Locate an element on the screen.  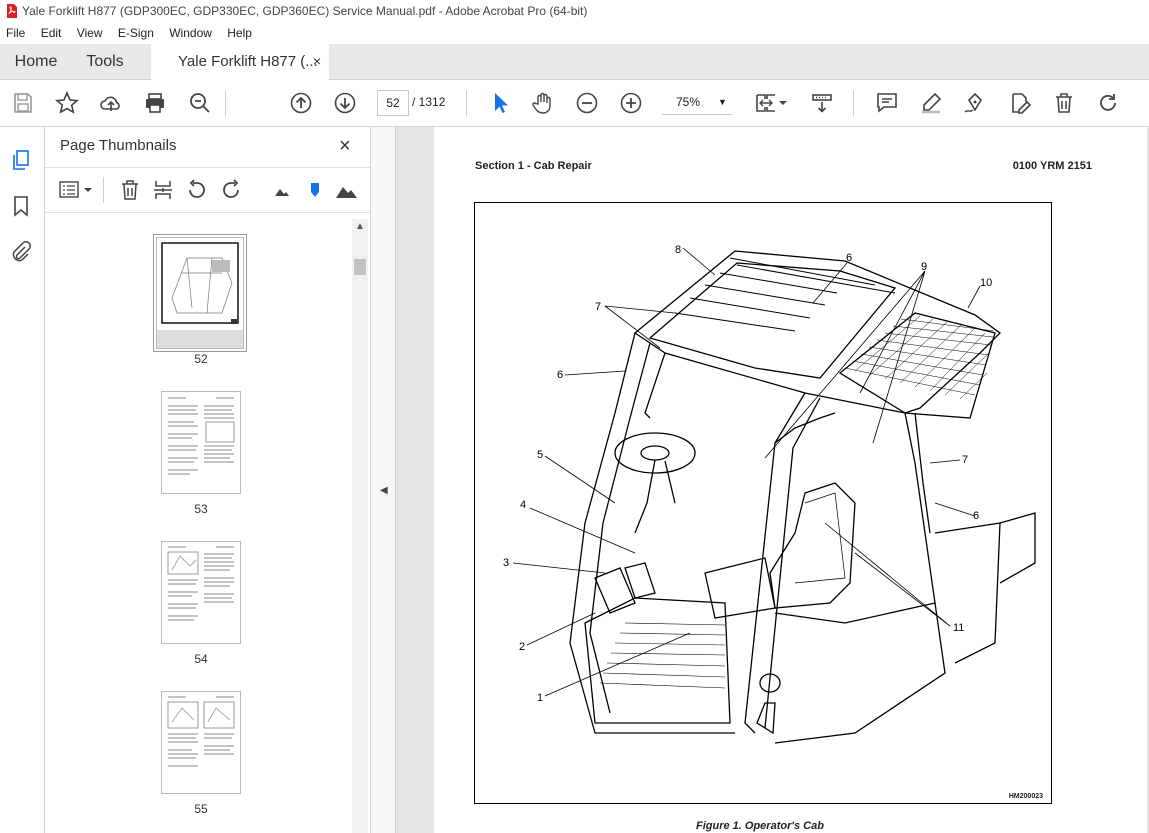
print-icon is located at coordinates (155, 103).